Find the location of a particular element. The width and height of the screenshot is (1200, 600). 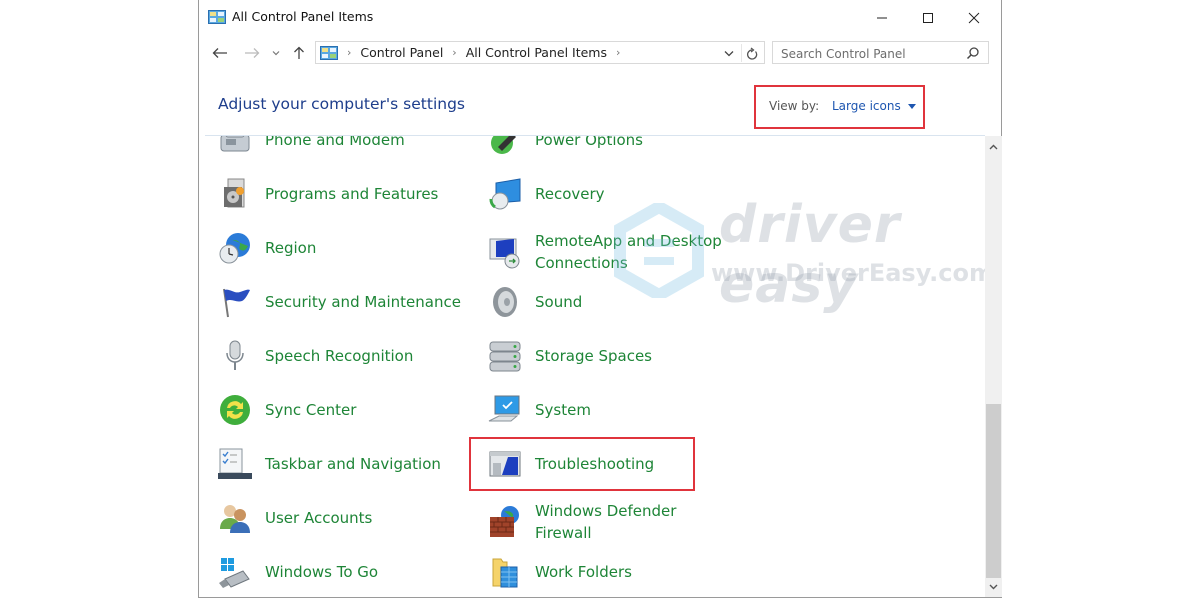

item-label: Troubleshooting is located at coordinates (595, 464).